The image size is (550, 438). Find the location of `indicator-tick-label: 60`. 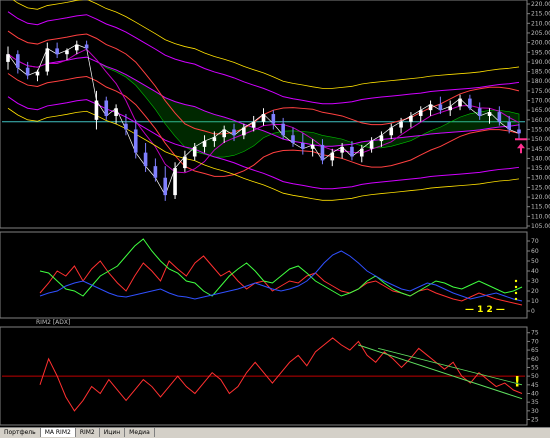

indicator-tick-label: 60 is located at coordinates (535, 251).